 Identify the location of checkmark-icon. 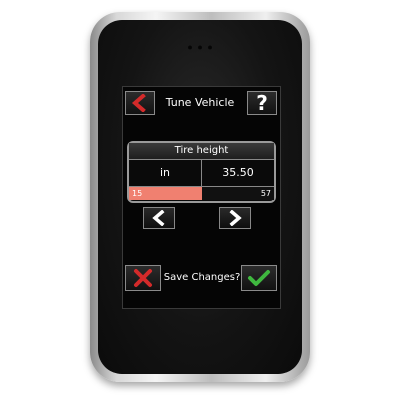
(259, 278).